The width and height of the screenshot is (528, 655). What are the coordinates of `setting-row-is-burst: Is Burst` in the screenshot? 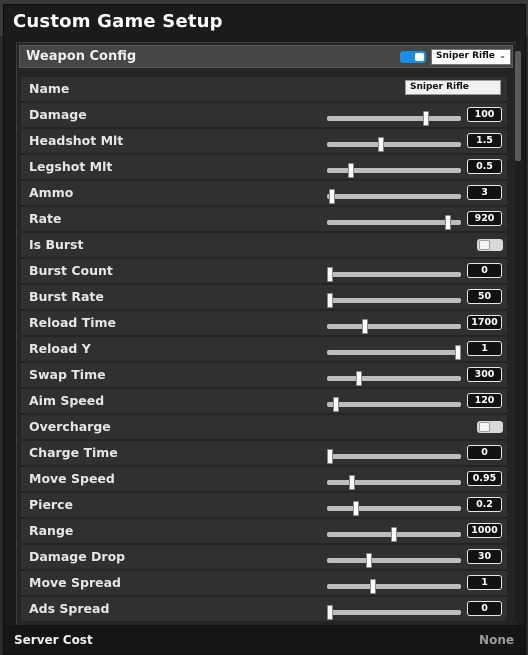 It's located at (264, 245).